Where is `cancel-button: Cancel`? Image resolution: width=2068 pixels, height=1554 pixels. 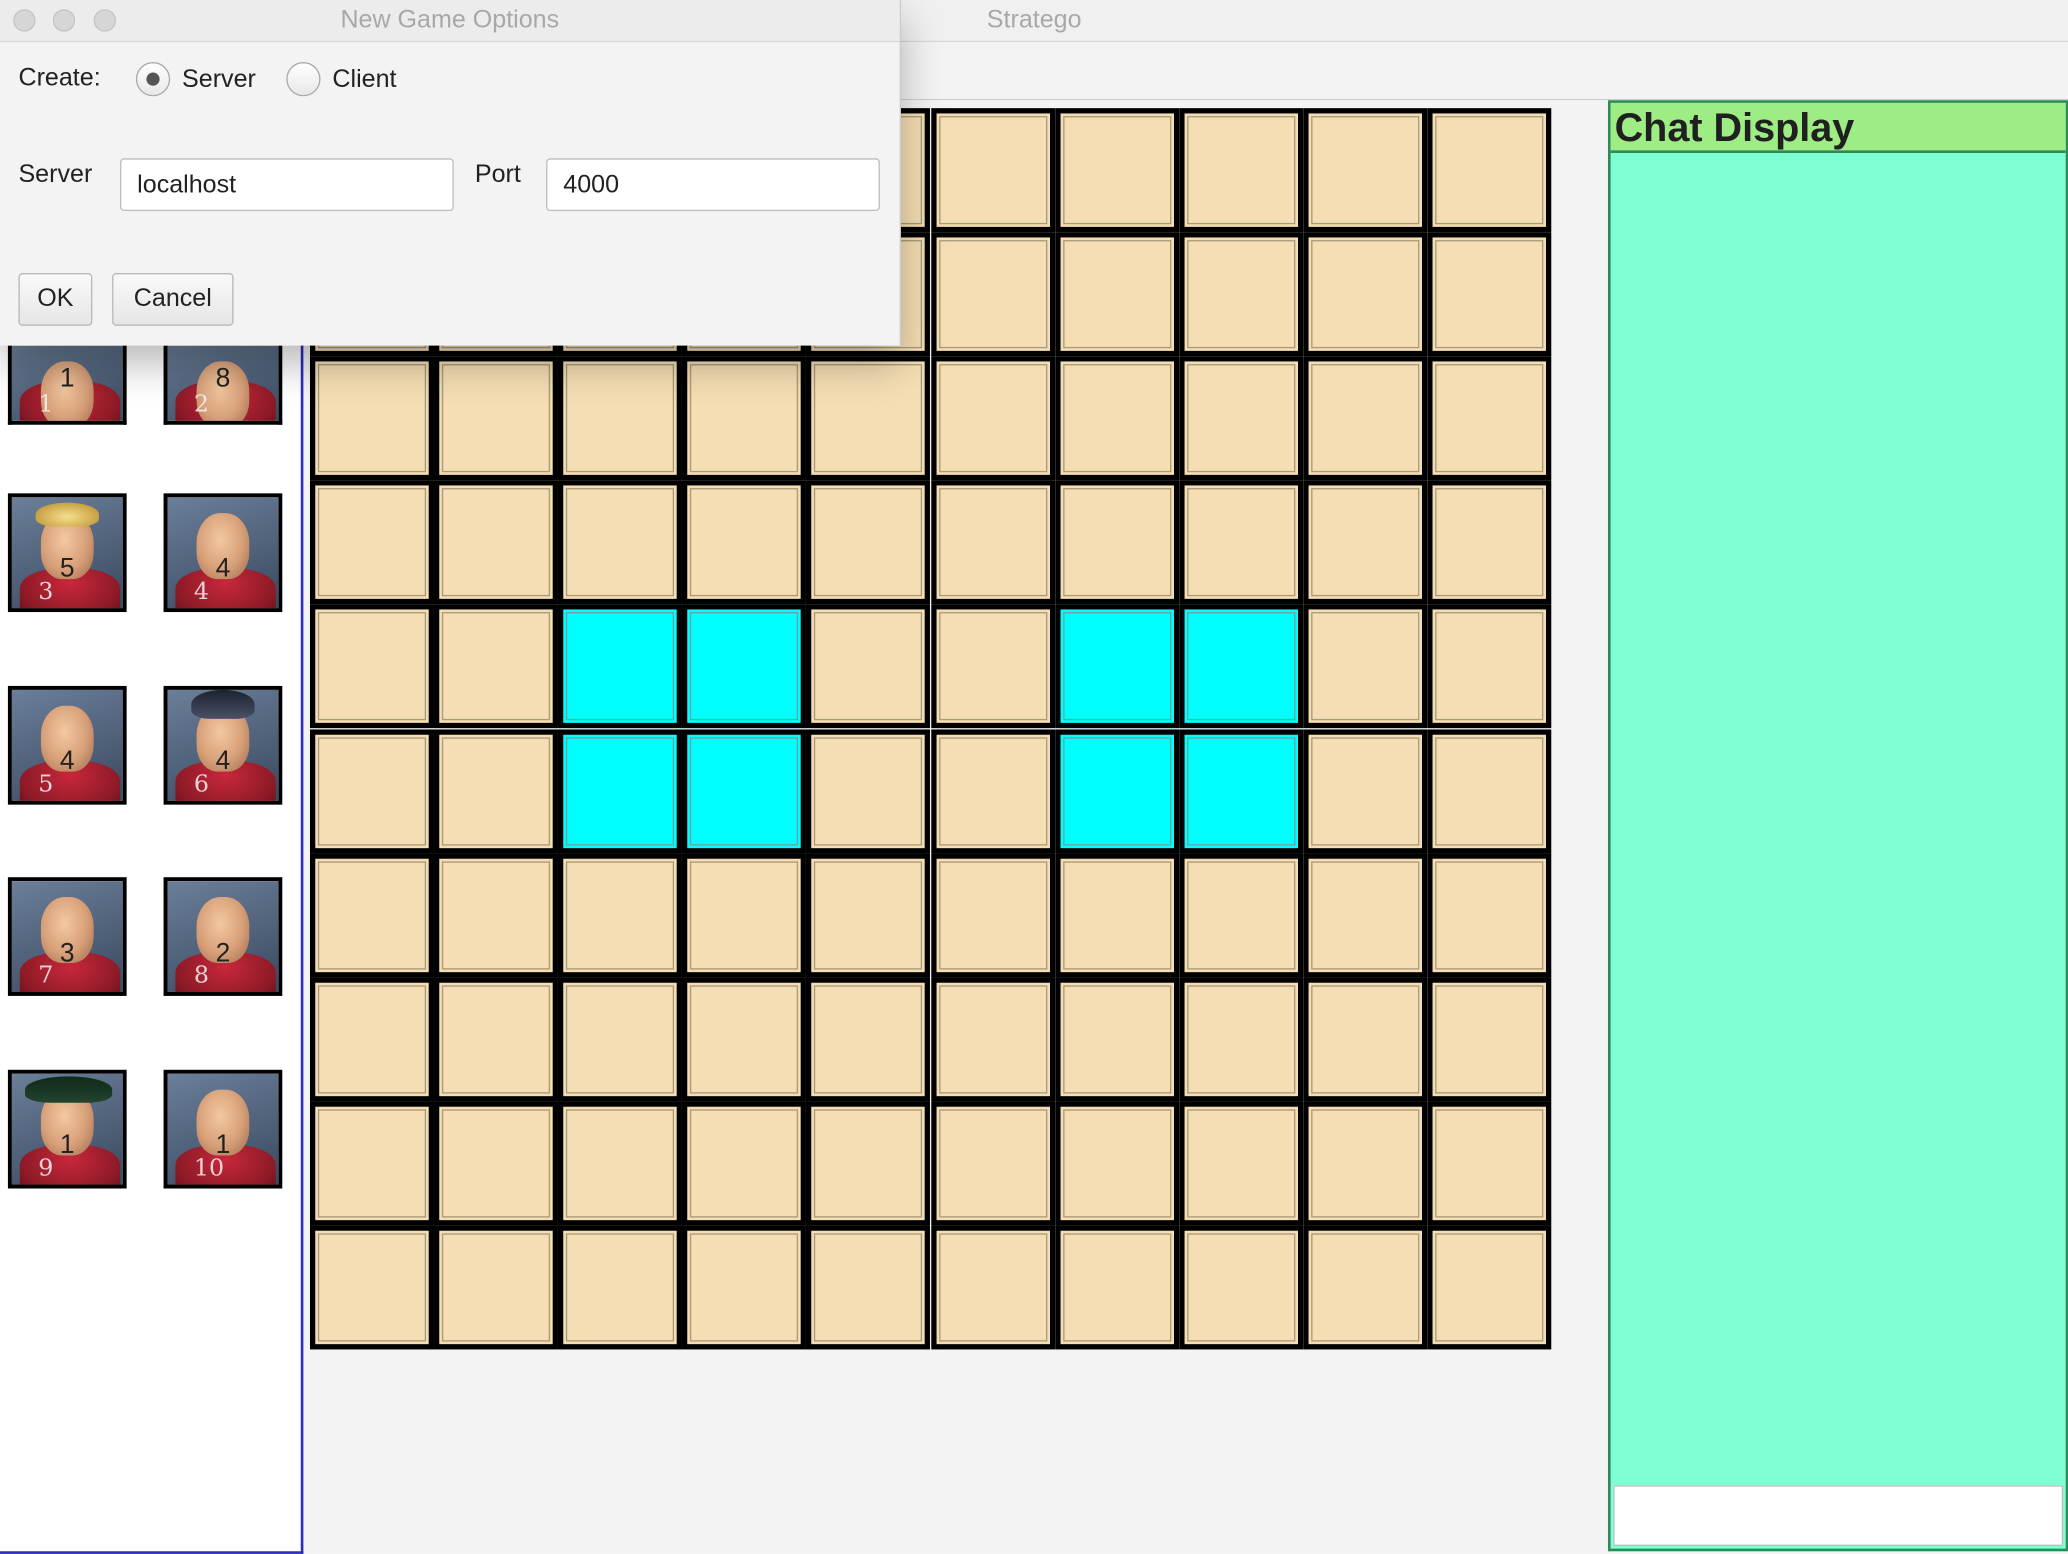 cancel-button: Cancel is located at coordinates (173, 299).